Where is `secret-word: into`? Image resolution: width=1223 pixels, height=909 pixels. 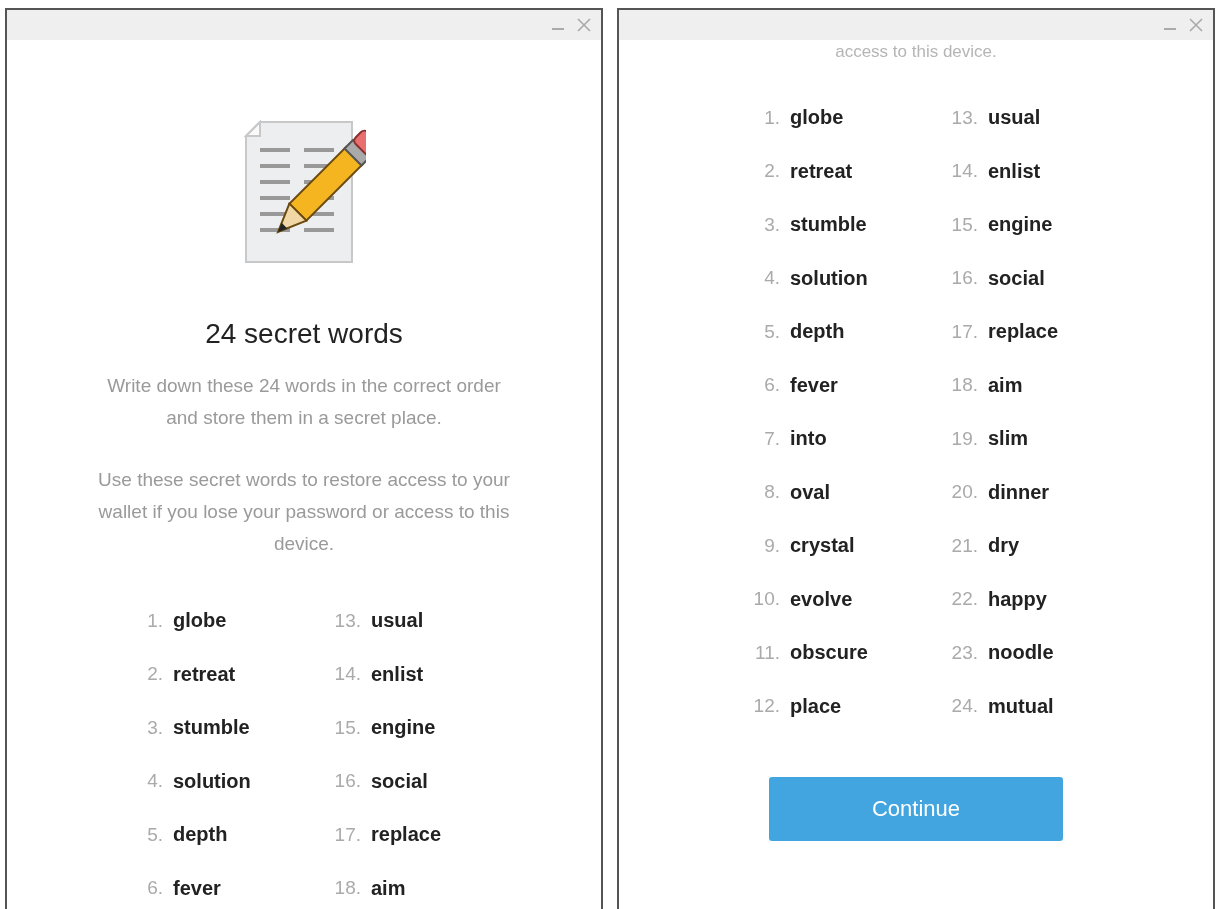
secret-word: into is located at coordinates (808, 439).